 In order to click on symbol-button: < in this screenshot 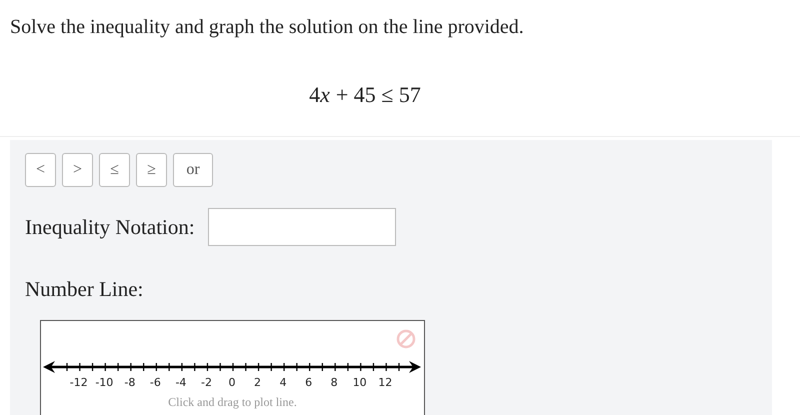, I will do `click(40, 170)`.